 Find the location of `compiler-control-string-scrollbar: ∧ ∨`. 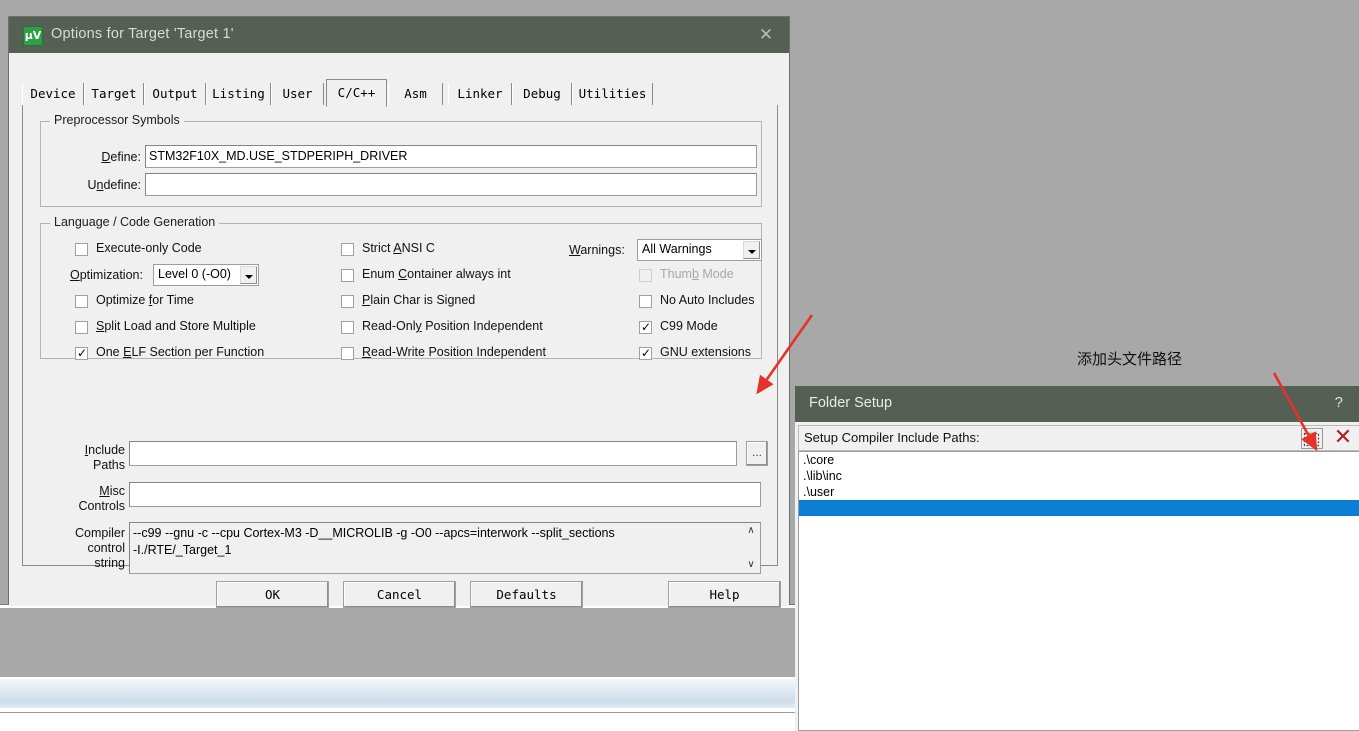

compiler-control-string-scrollbar: ∧ ∨ is located at coordinates (751, 548).